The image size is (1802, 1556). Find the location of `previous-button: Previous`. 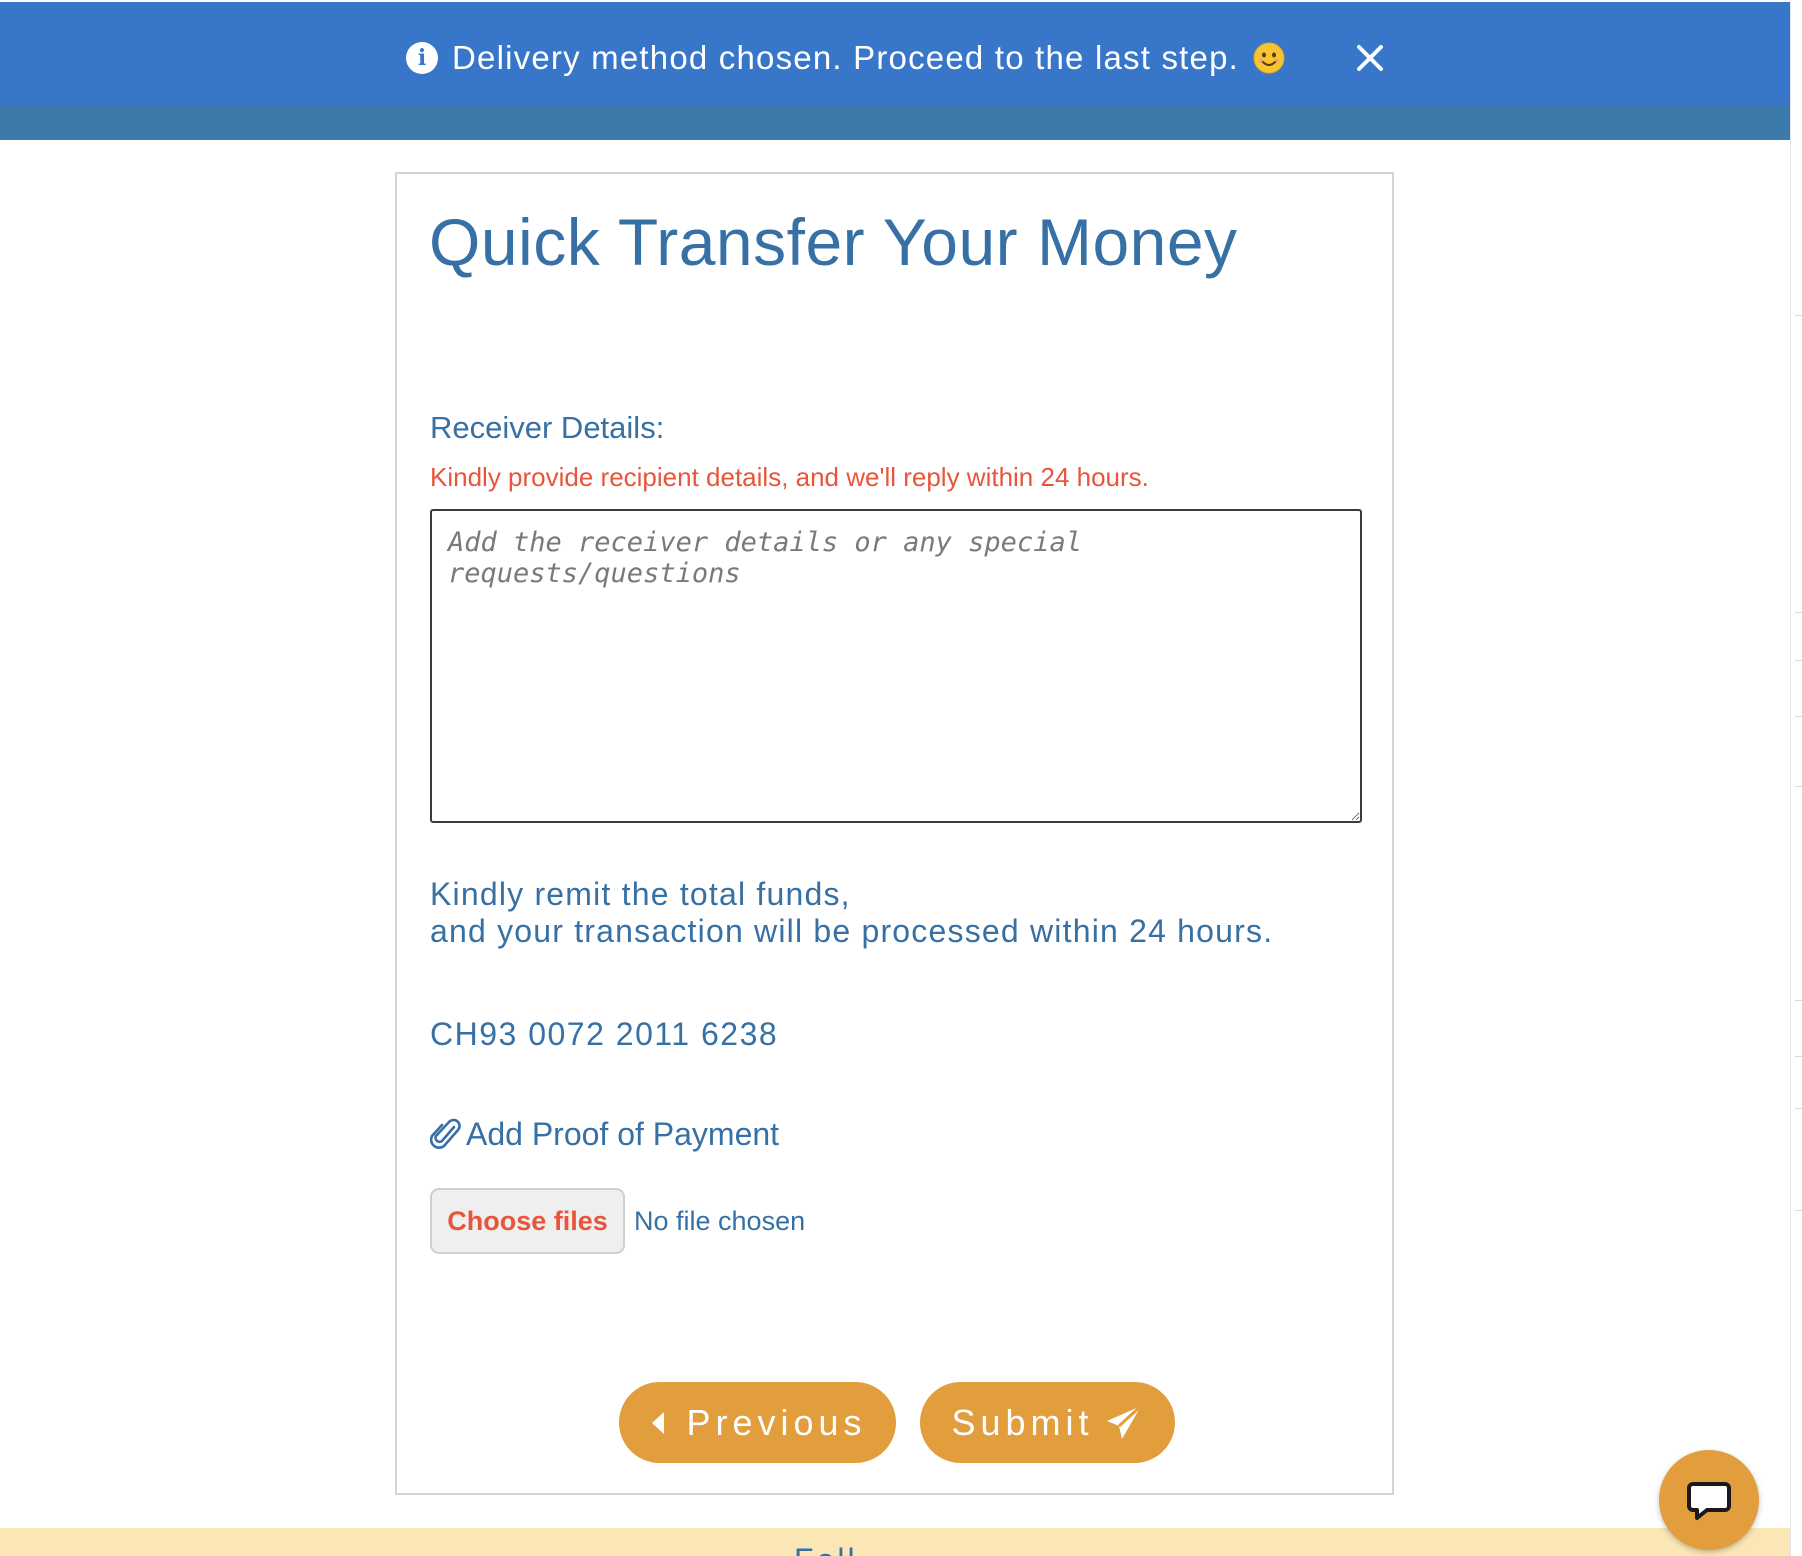

previous-button: Previous is located at coordinates (757, 1422).